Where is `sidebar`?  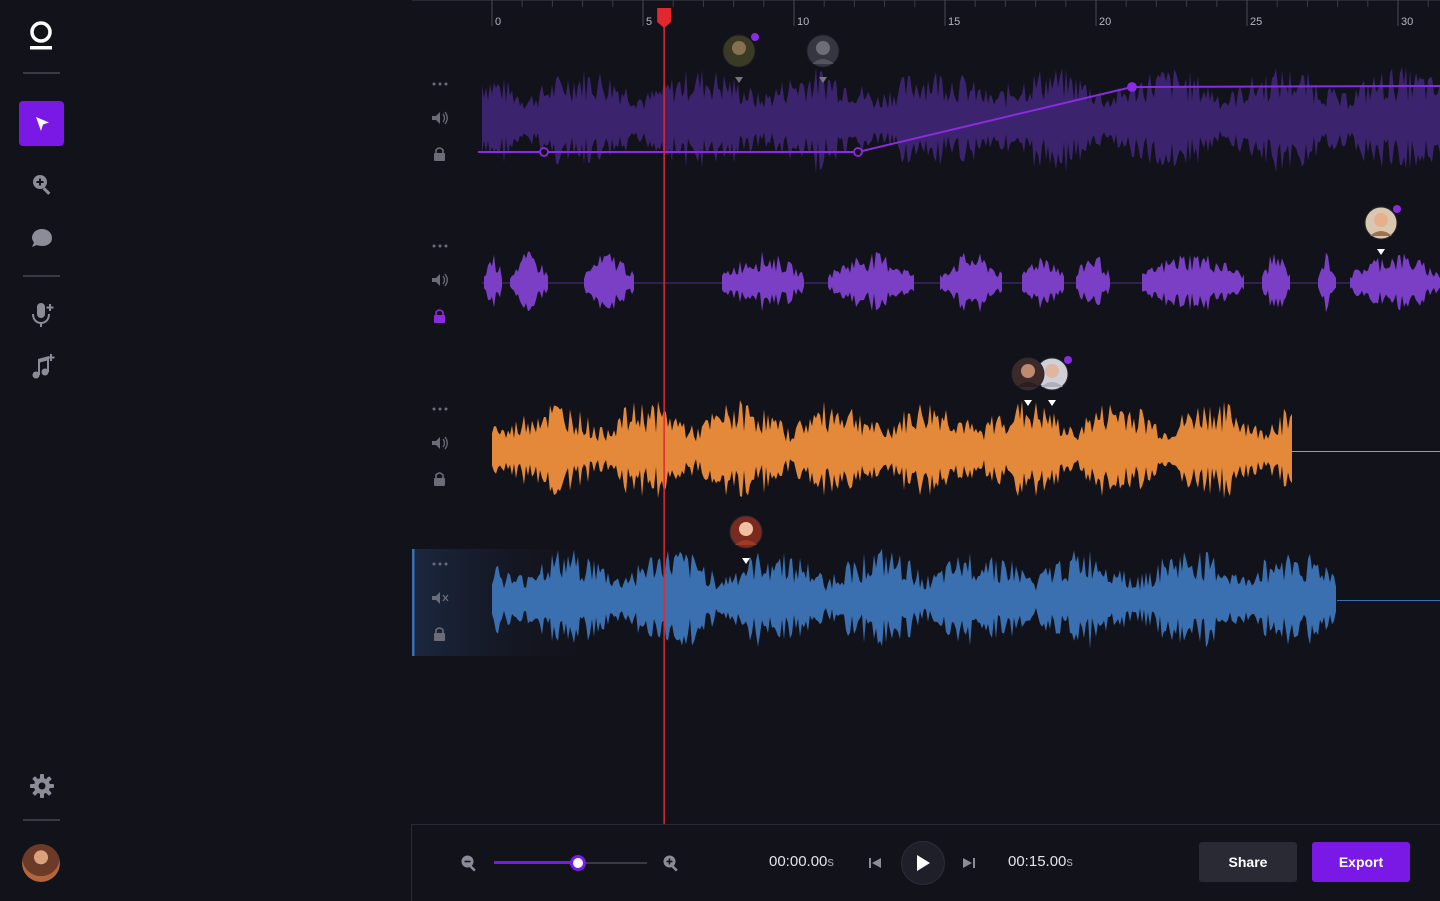
sidebar is located at coordinates (41, 450).